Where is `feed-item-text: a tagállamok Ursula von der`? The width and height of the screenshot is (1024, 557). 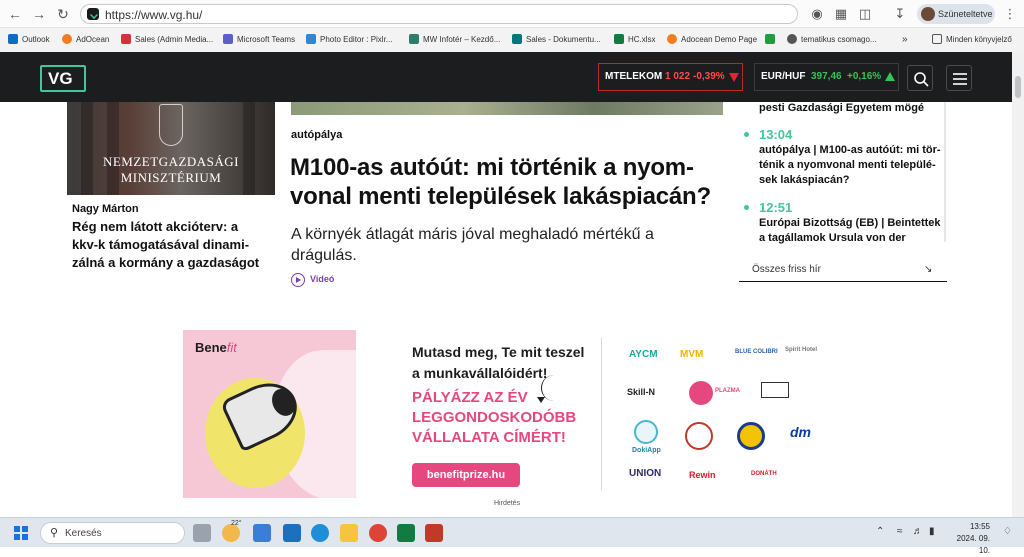 feed-item-text: a tagállamok Ursula von der is located at coordinates (832, 238).